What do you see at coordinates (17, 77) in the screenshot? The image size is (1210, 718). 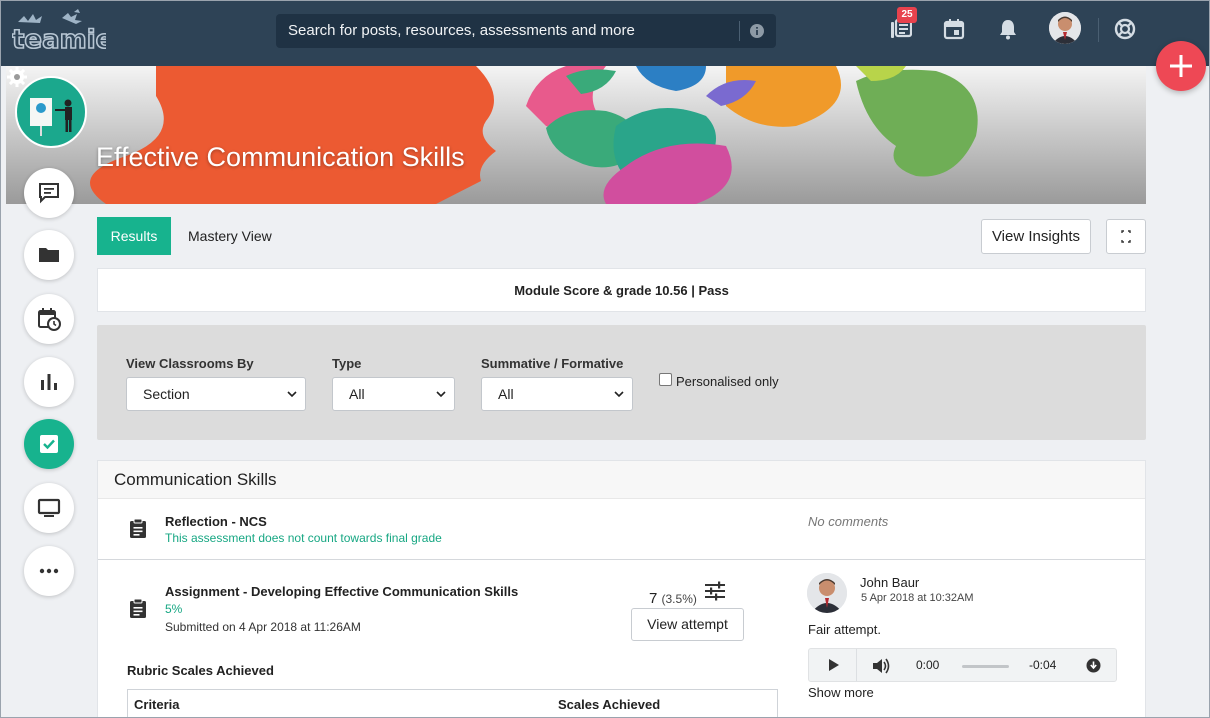 I see `gear-icon` at bounding box center [17, 77].